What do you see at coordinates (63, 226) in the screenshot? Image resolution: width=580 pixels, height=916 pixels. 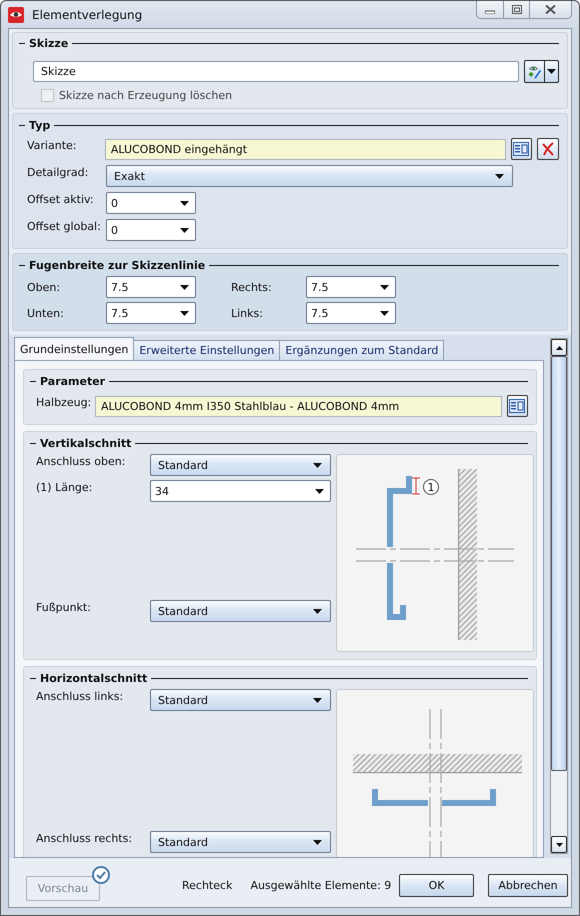 I see `field-label: Offset global:` at bounding box center [63, 226].